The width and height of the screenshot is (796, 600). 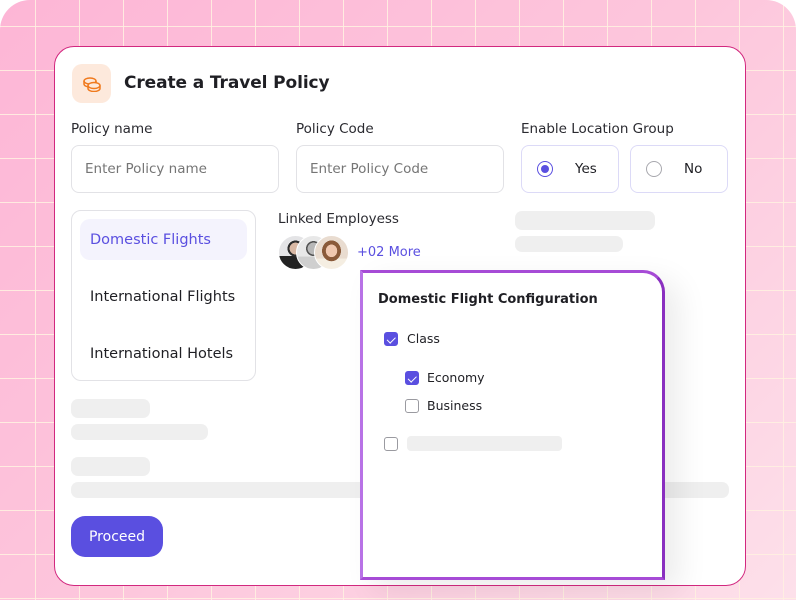 What do you see at coordinates (488, 299) in the screenshot?
I see `config-panel-title: Domestic Flight Configuration` at bounding box center [488, 299].